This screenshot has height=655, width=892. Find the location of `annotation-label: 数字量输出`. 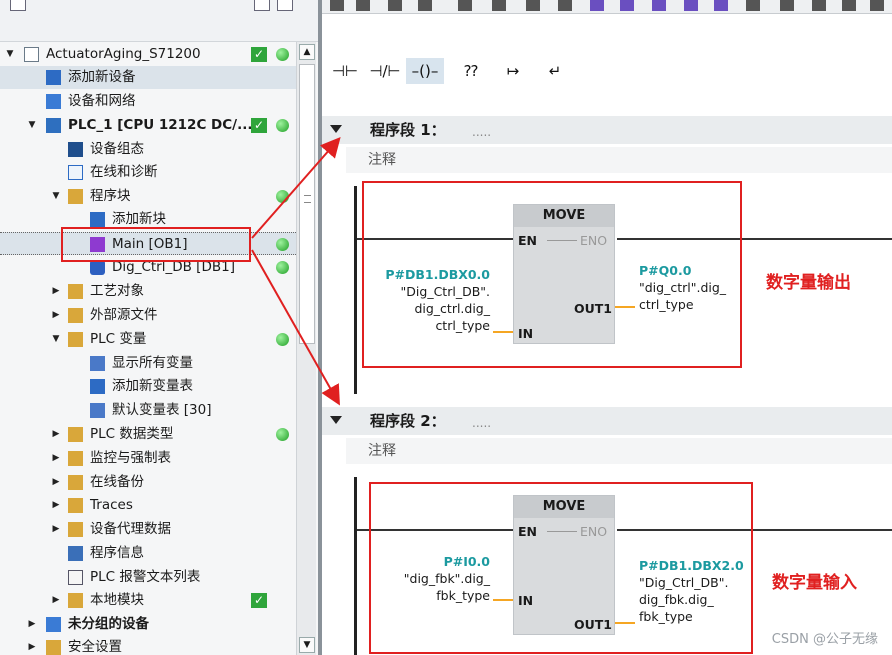

annotation-label: 数字量输出 is located at coordinates (808, 283).